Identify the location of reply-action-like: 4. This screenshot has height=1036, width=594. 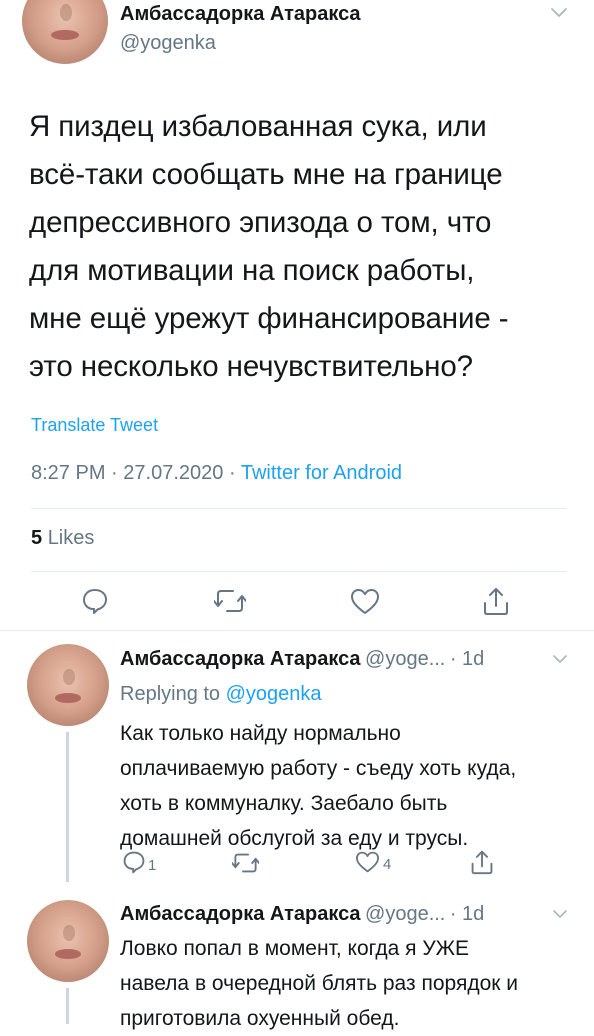
(373, 862).